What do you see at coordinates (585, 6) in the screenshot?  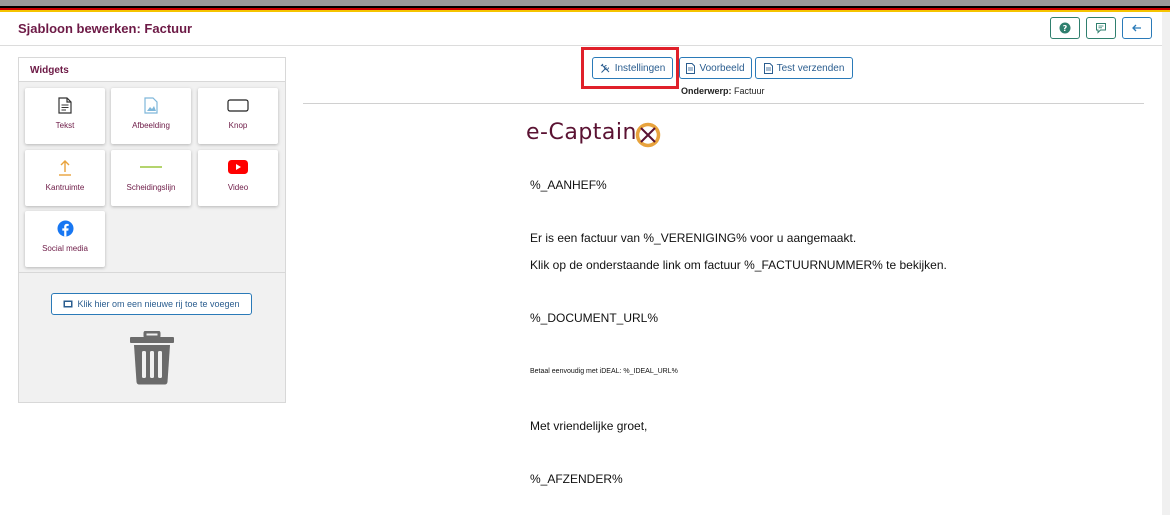 I see `top-color-bar` at bounding box center [585, 6].